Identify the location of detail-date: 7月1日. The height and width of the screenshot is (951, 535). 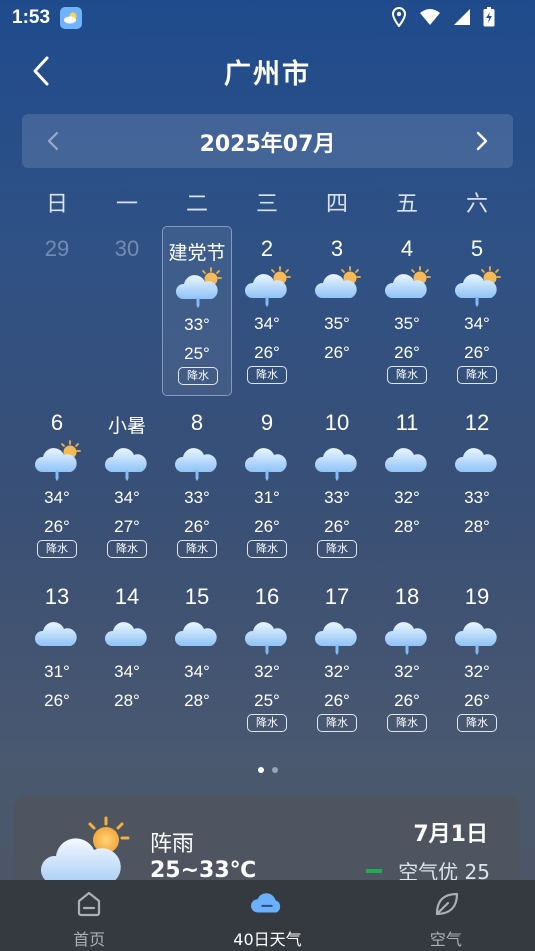
(450, 834).